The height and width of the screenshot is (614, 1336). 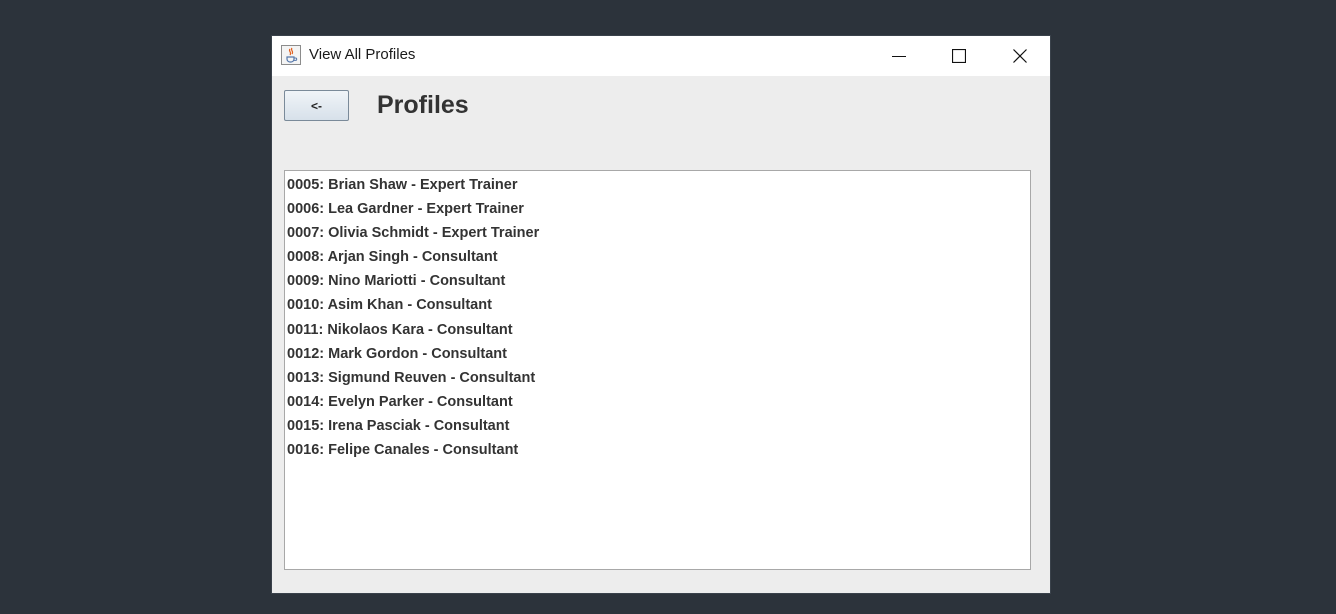 What do you see at coordinates (657, 426) in the screenshot?
I see `list-item: 0015: Irena Pasciak - Consultant` at bounding box center [657, 426].